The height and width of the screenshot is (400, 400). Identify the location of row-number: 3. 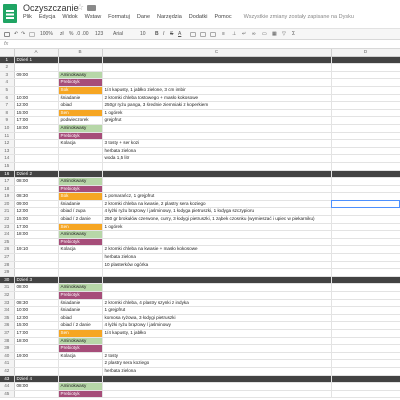
(7, 75).